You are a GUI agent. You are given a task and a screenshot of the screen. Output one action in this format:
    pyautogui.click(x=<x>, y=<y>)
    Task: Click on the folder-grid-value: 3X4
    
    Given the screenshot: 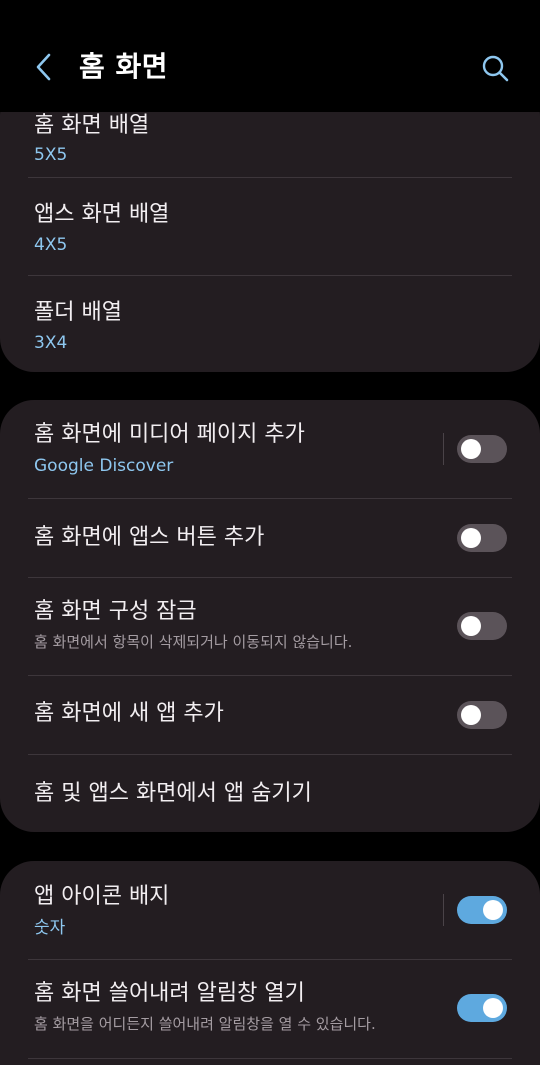 What is the action you would take?
    pyautogui.click(x=51, y=343)
    